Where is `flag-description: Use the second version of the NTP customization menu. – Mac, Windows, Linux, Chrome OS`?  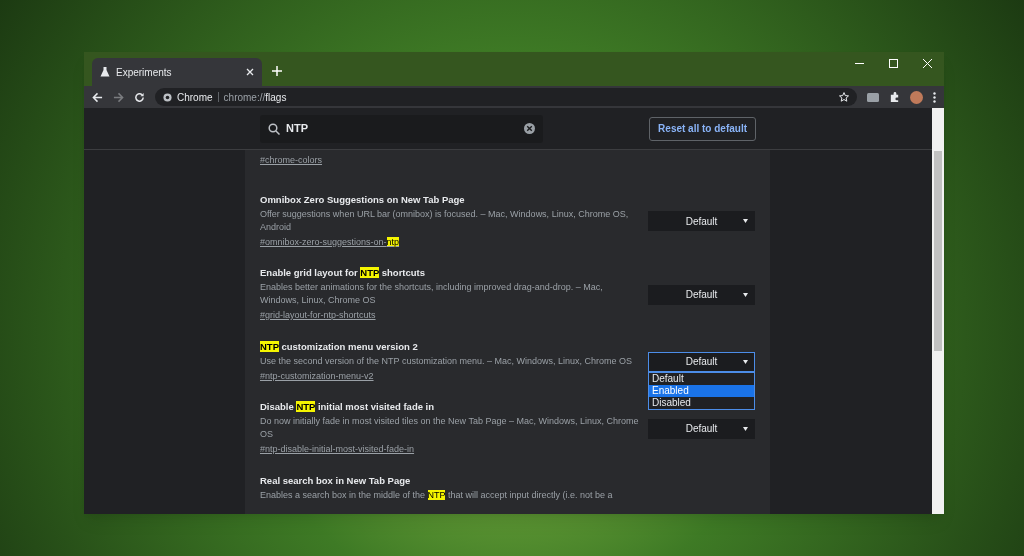
flag-description: Use the second version of the NTP customization menu. – Mac, Windows, Linux, Chrome OS is located at coordinates (446, 361).